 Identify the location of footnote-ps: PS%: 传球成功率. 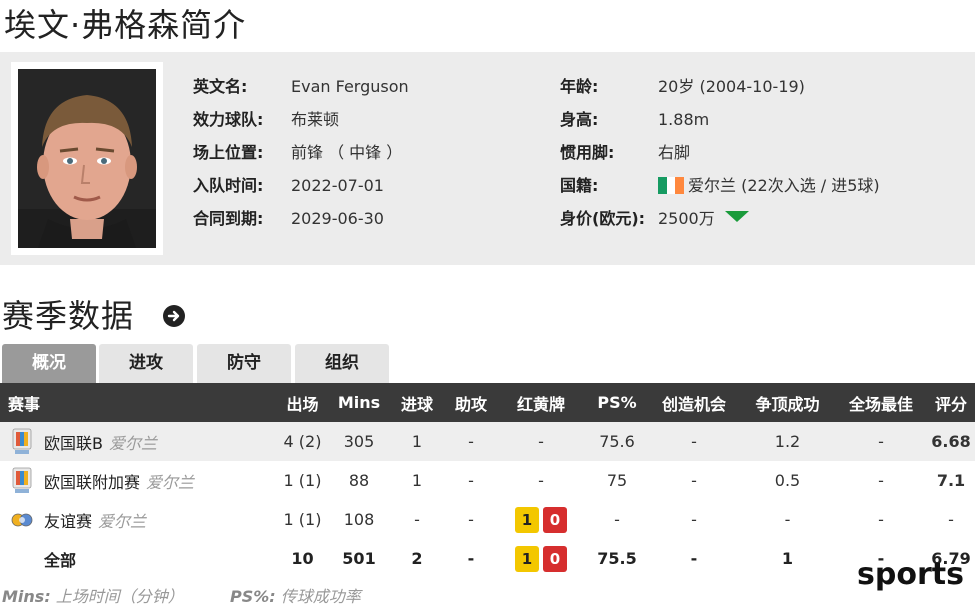
(295, 595).